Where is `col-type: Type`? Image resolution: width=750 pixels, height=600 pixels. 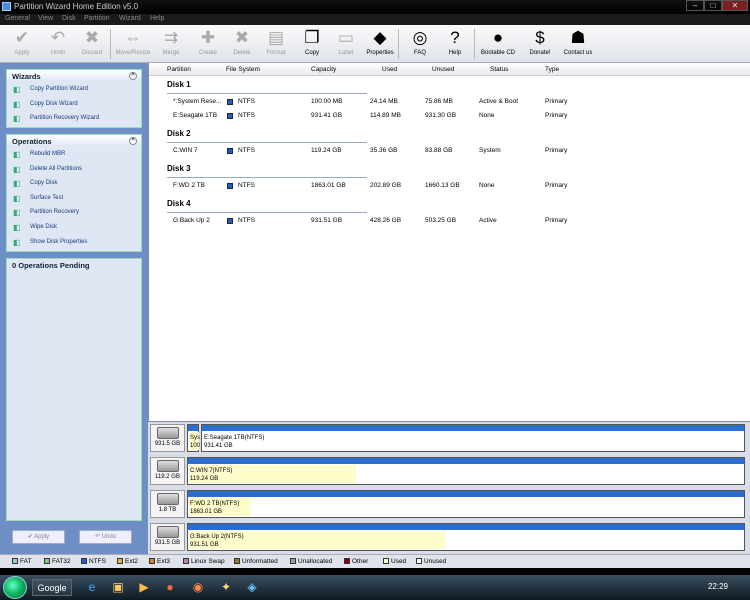
col-type: Type is located at coordinates (552, 69).